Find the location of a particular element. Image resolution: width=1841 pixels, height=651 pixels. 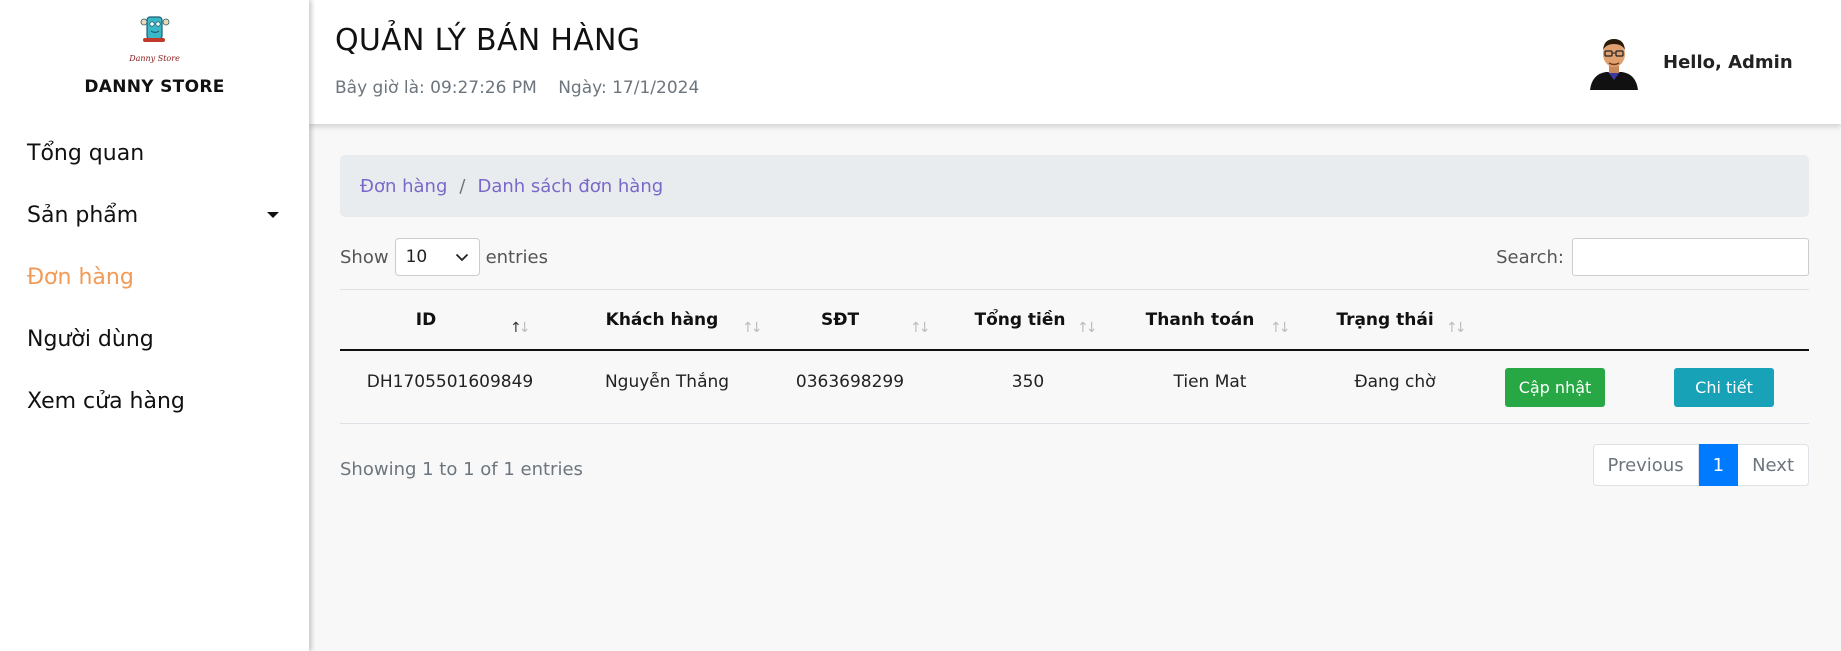

logo-icon is located at coordinates (154, 29).